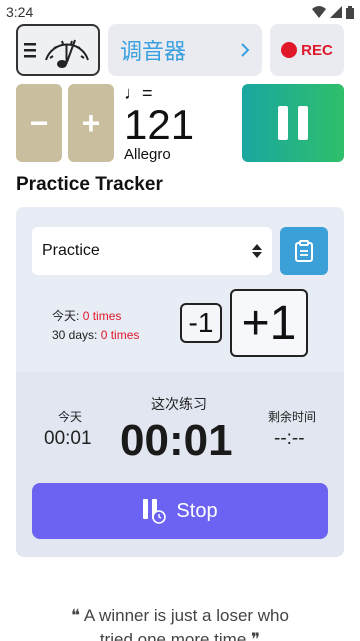  What do you see at coordinates (66, 316) in the screenshot?
I see `today-count-label: 今天:` at bounding box center [66, 316].